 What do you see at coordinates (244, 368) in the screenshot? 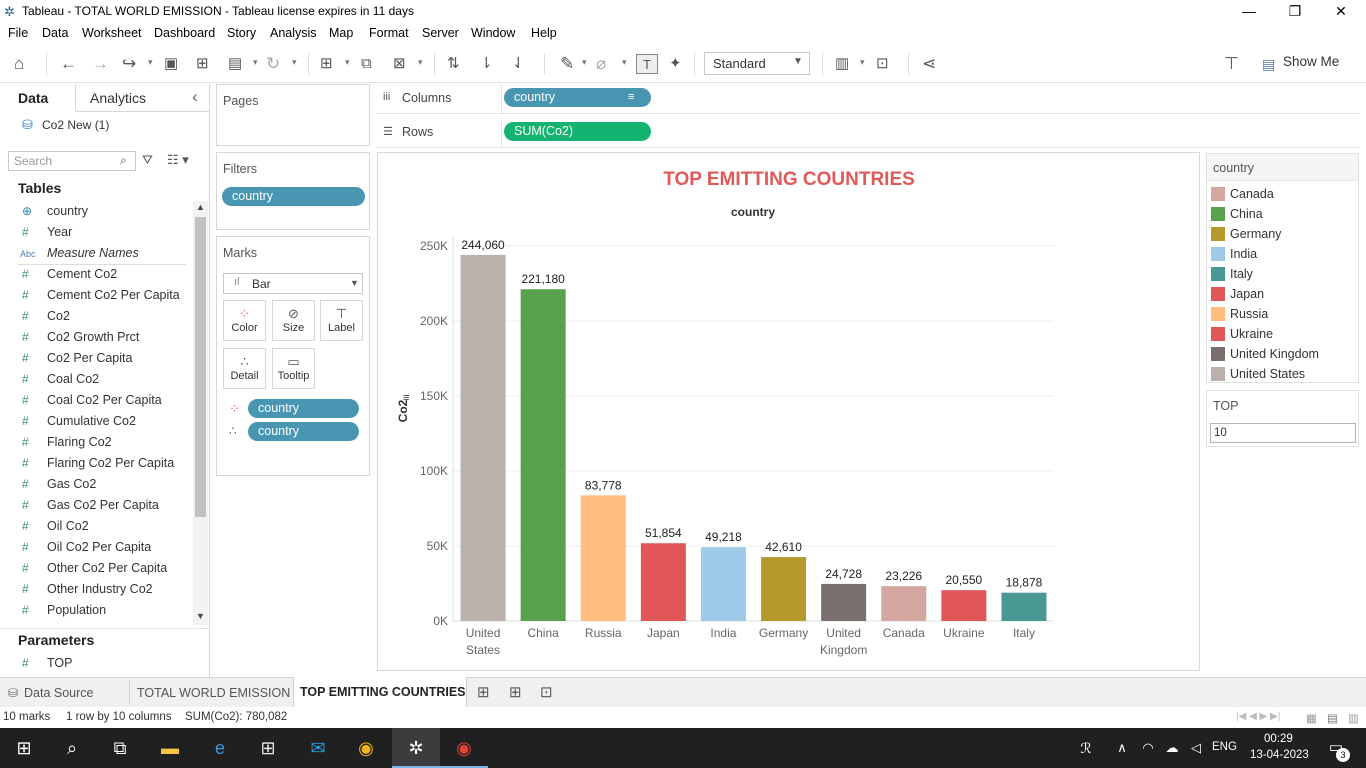
I see `detail-button: ∴ Detail` at bounding box center [244, 368].